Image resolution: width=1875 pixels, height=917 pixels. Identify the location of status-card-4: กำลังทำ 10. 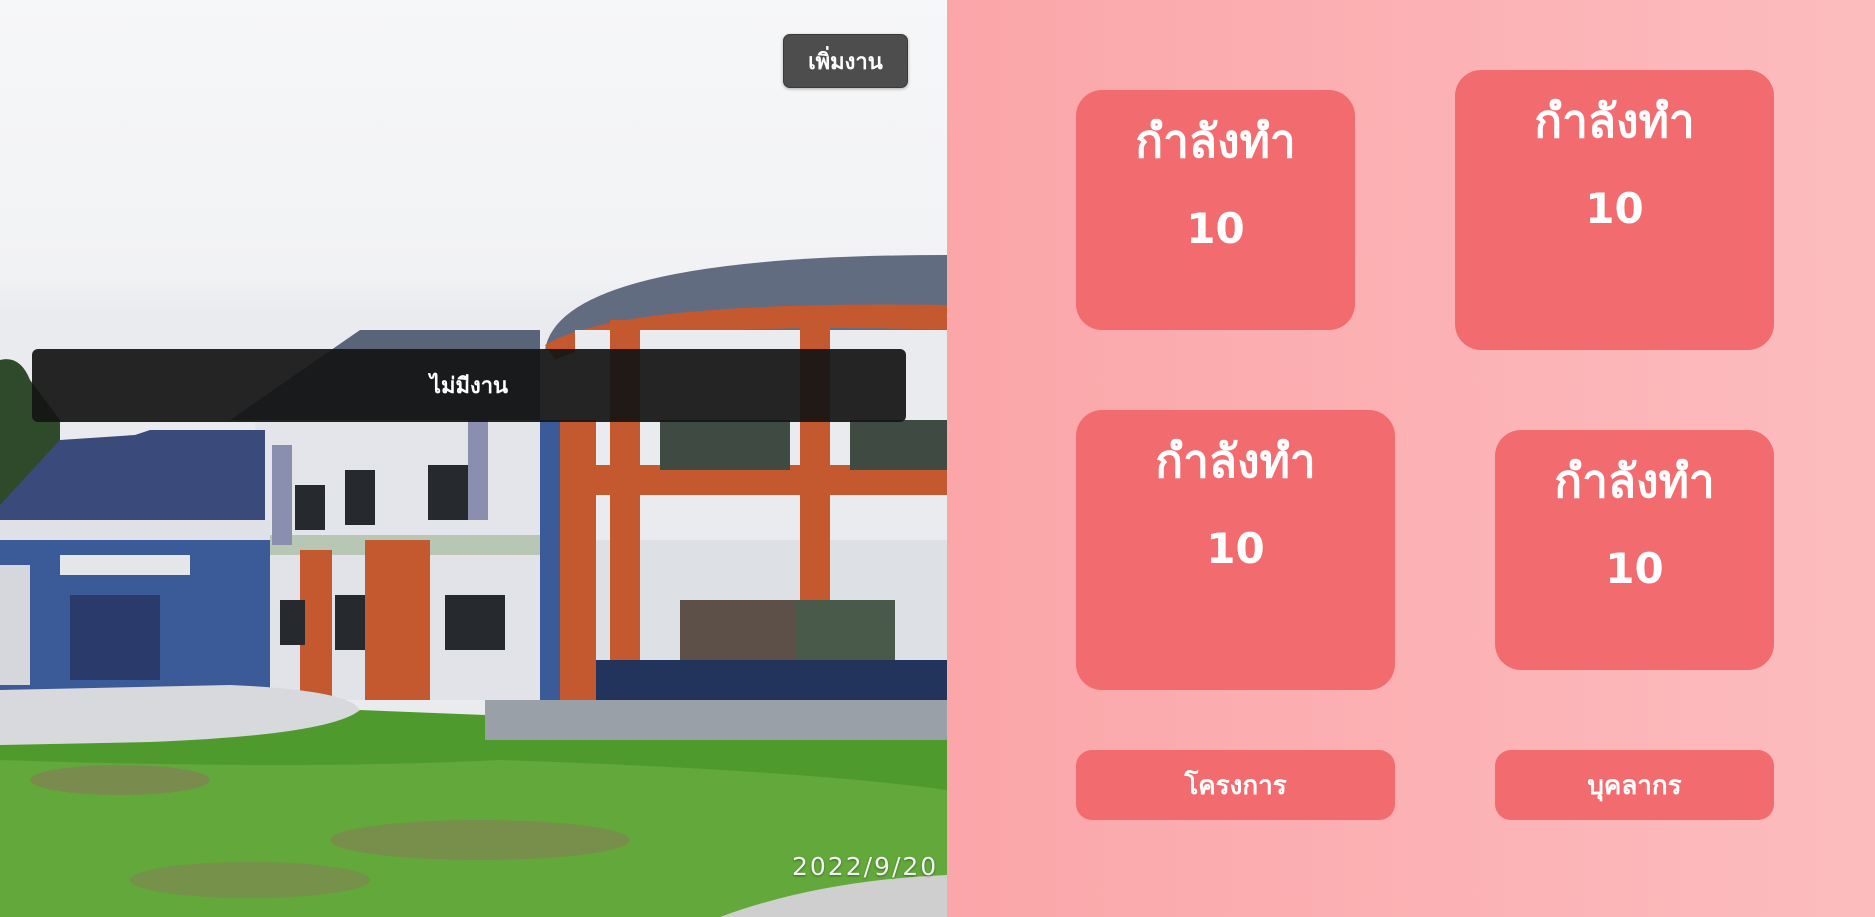
(1634, 550).